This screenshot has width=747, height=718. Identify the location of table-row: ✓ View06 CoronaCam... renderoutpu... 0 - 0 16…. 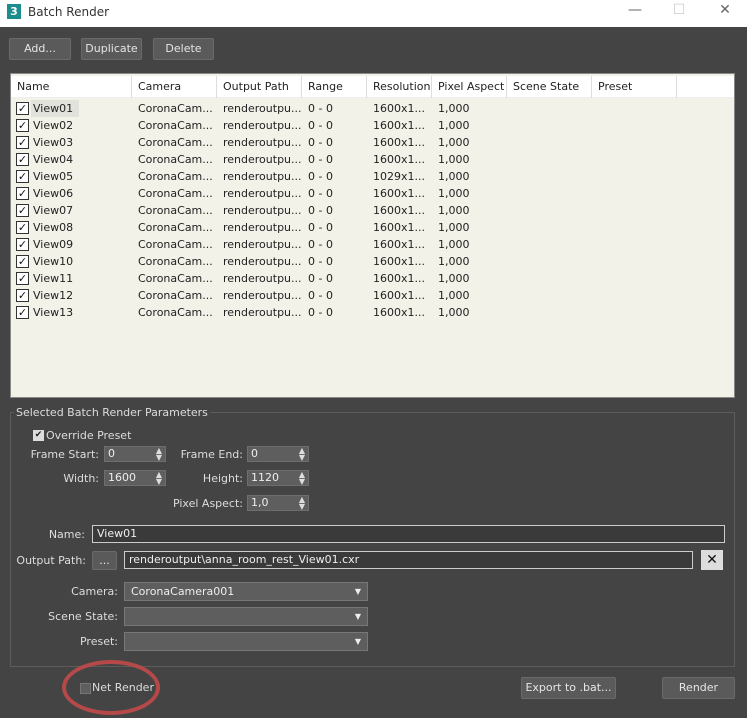
(372, 193).